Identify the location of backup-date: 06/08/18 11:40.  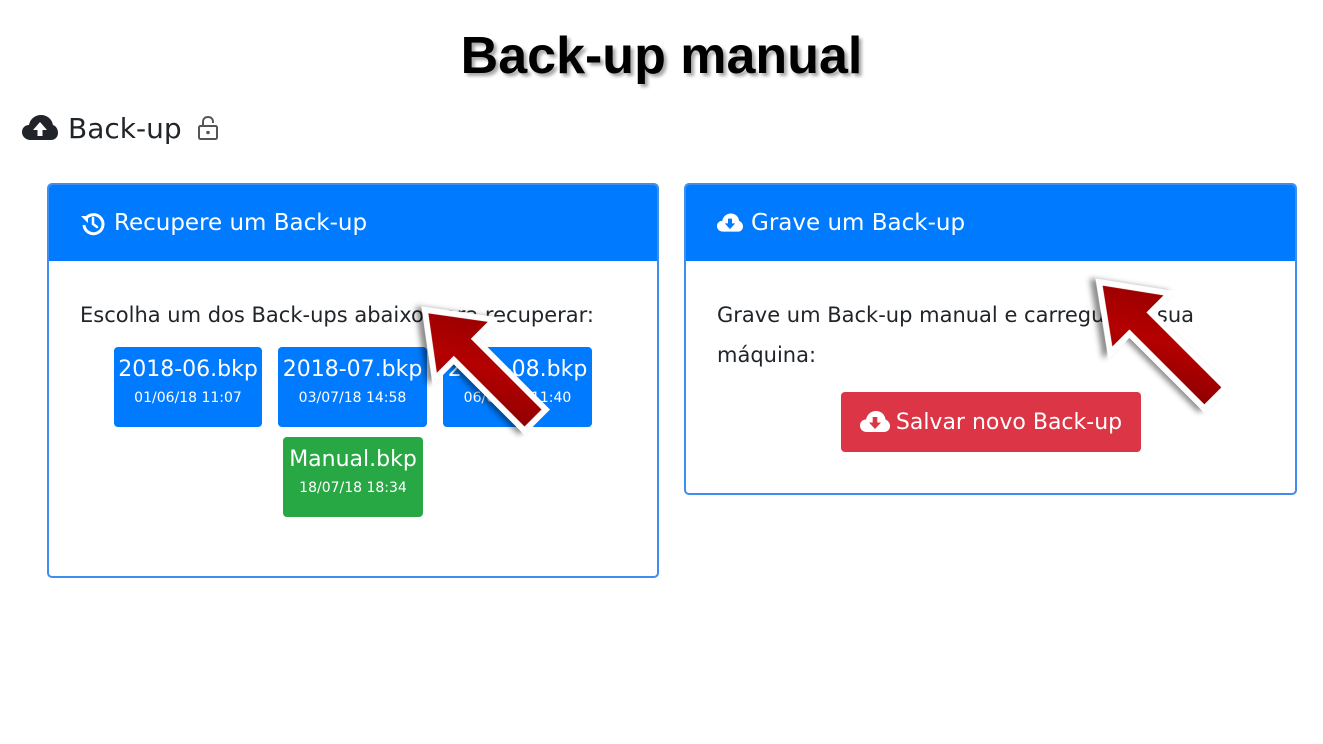
(517, 398).